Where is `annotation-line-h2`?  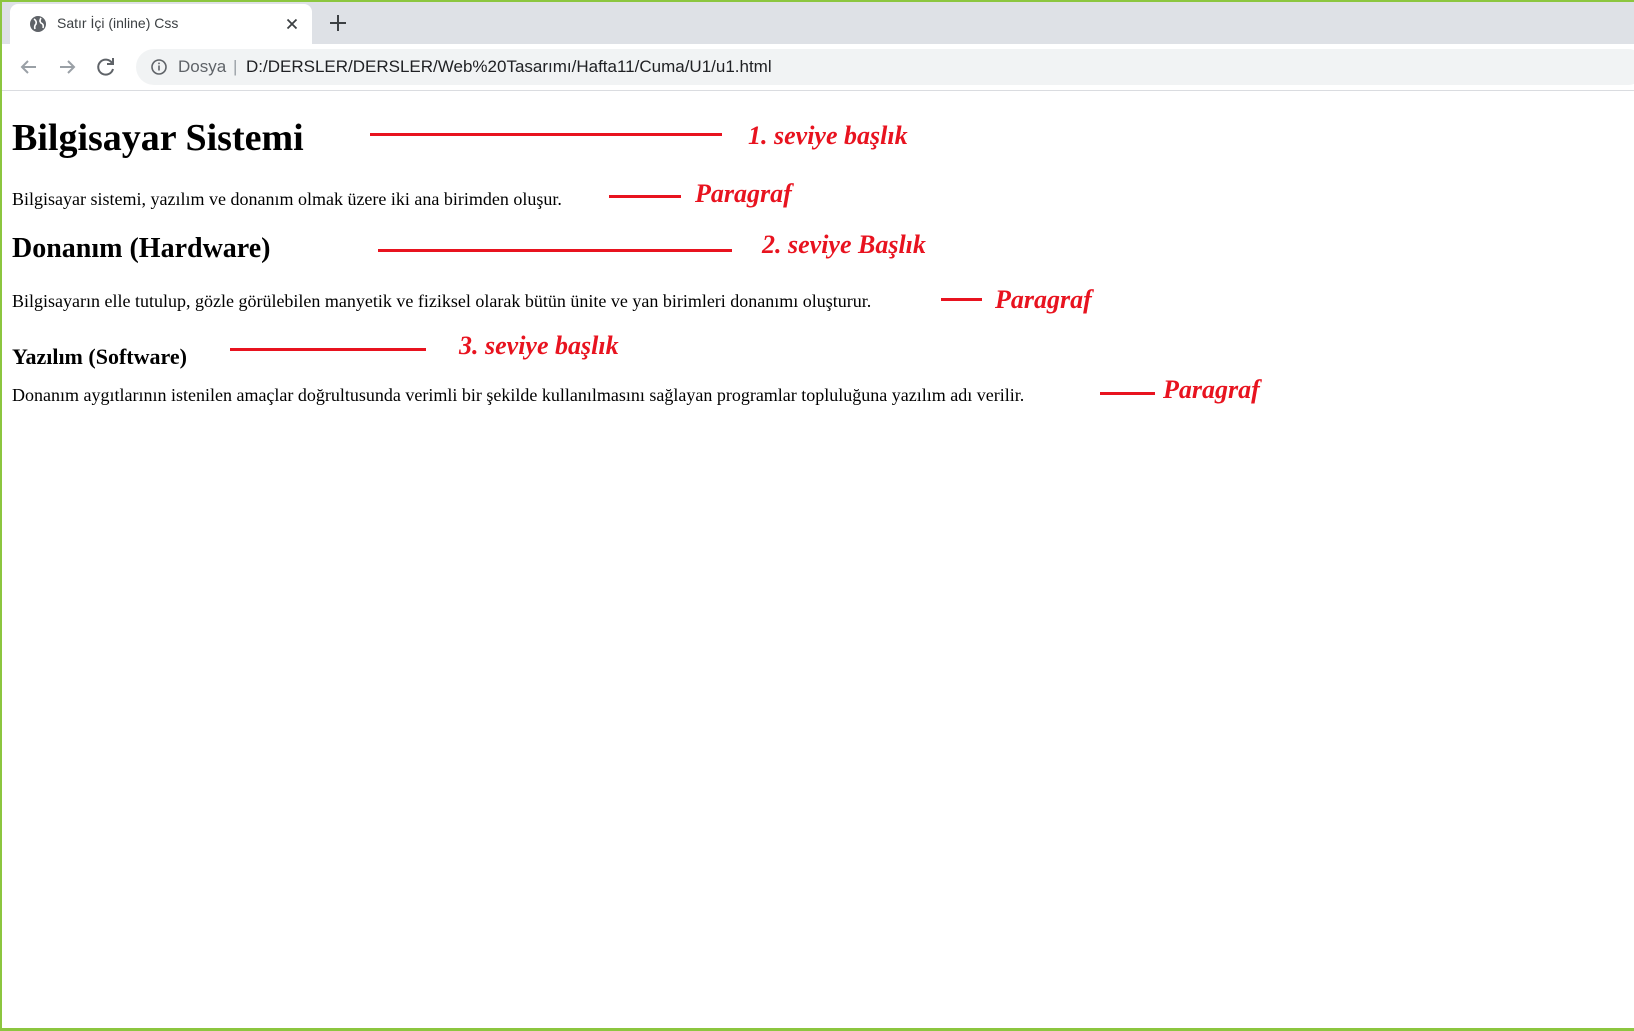 annotation-line-h2 is located at coordinates (555, 250).